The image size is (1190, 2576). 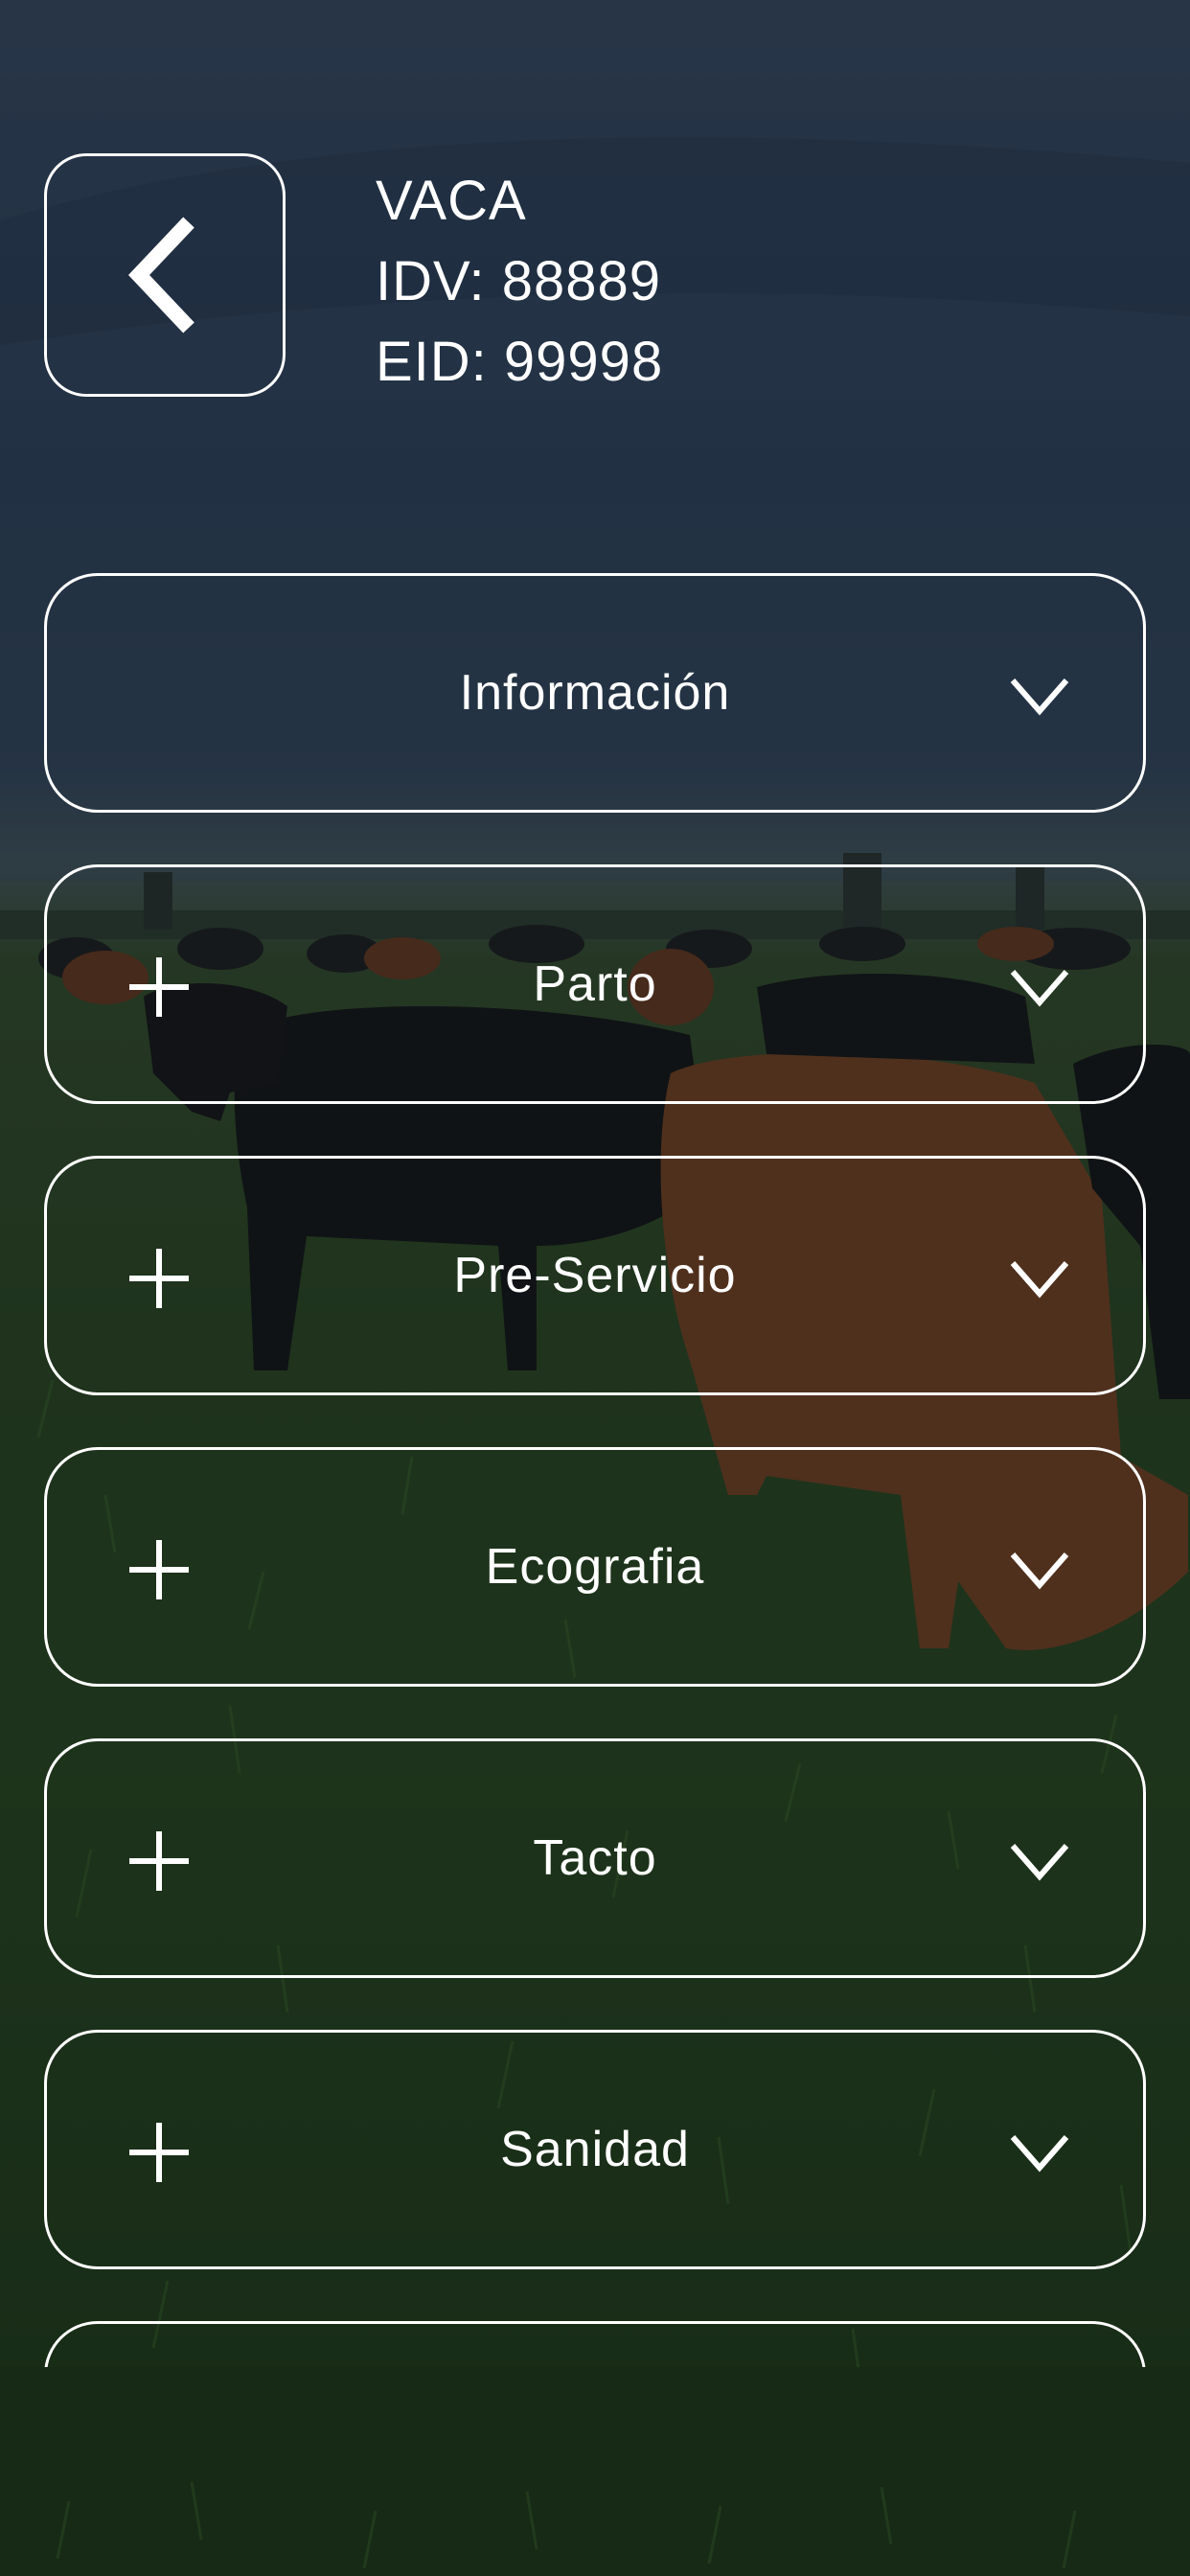 What do you see at coordinates (161, 275) in the screenshot?
I see `chevron-left-icon` at bounding box center [161, 275].